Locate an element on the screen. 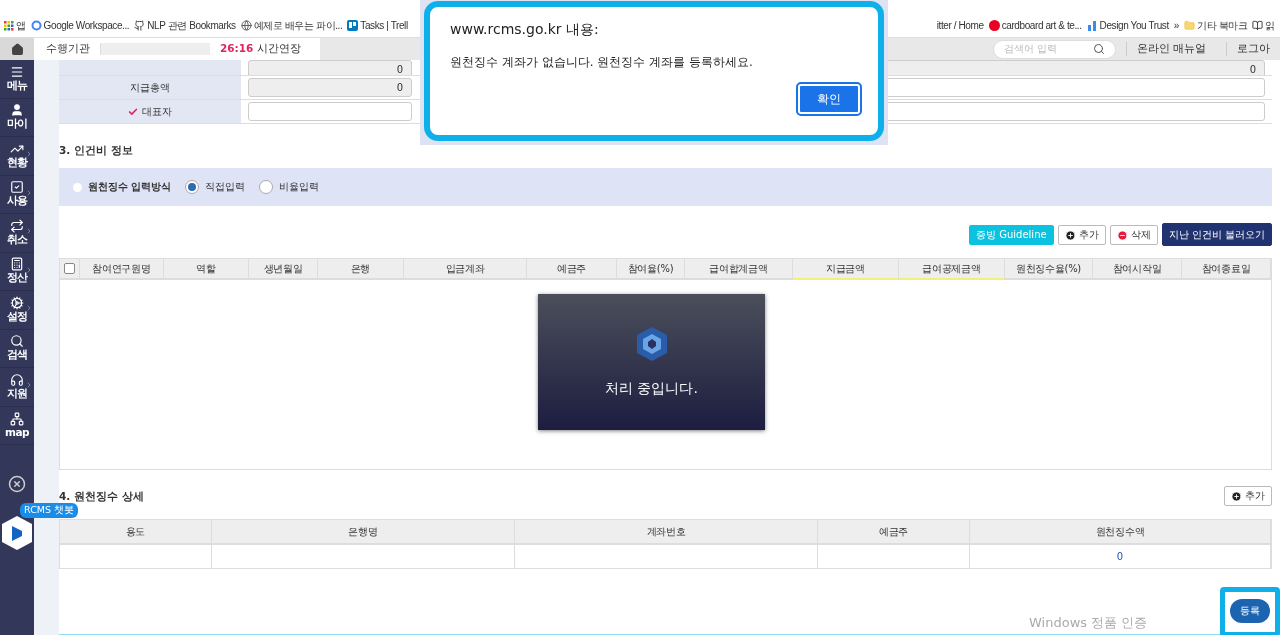  checkbox is located at coordinates (69, 268).